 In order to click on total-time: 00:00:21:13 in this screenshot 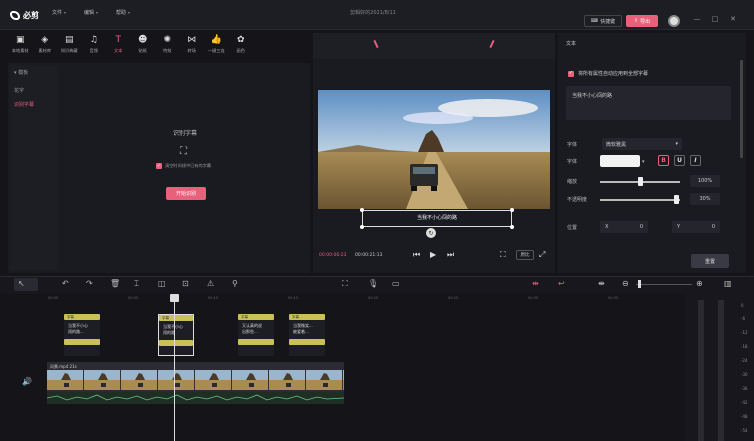, I will do `click(369, 255)`.